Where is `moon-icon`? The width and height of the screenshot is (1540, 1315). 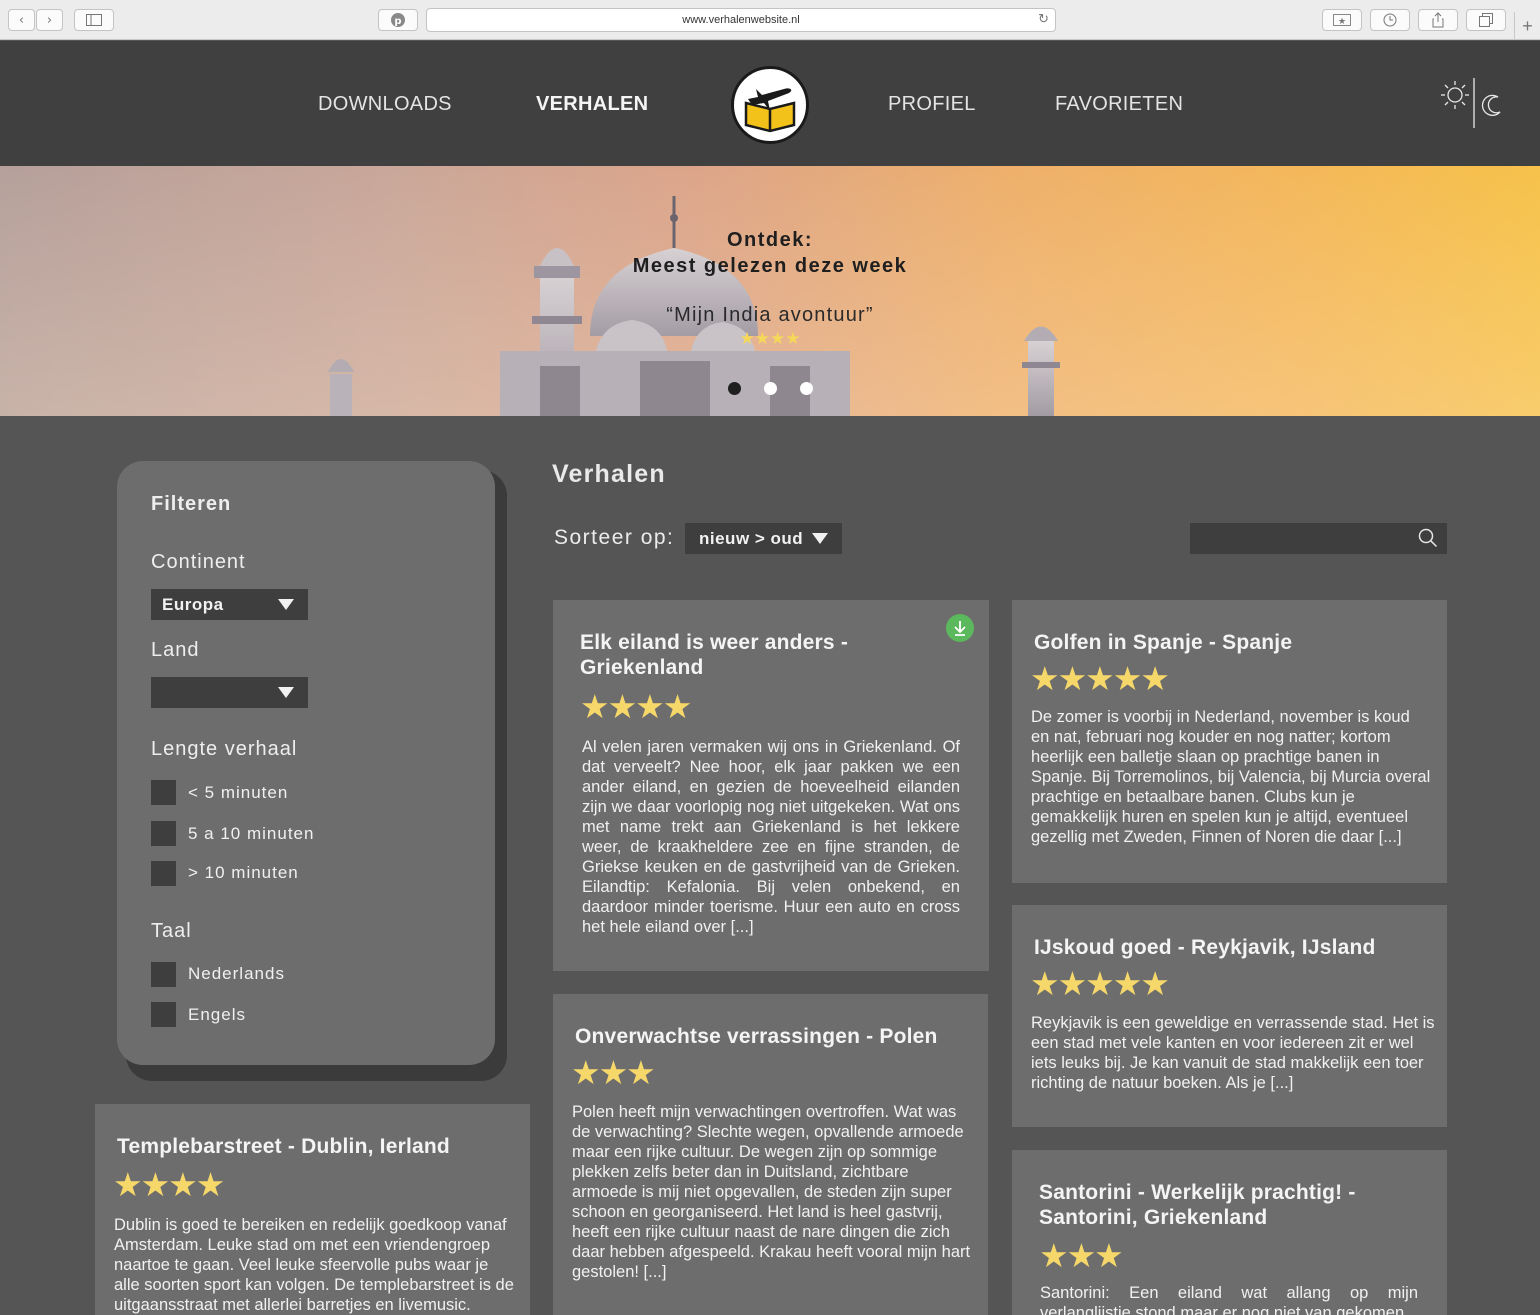
moon-icon is located at coordinates (1491, 105).